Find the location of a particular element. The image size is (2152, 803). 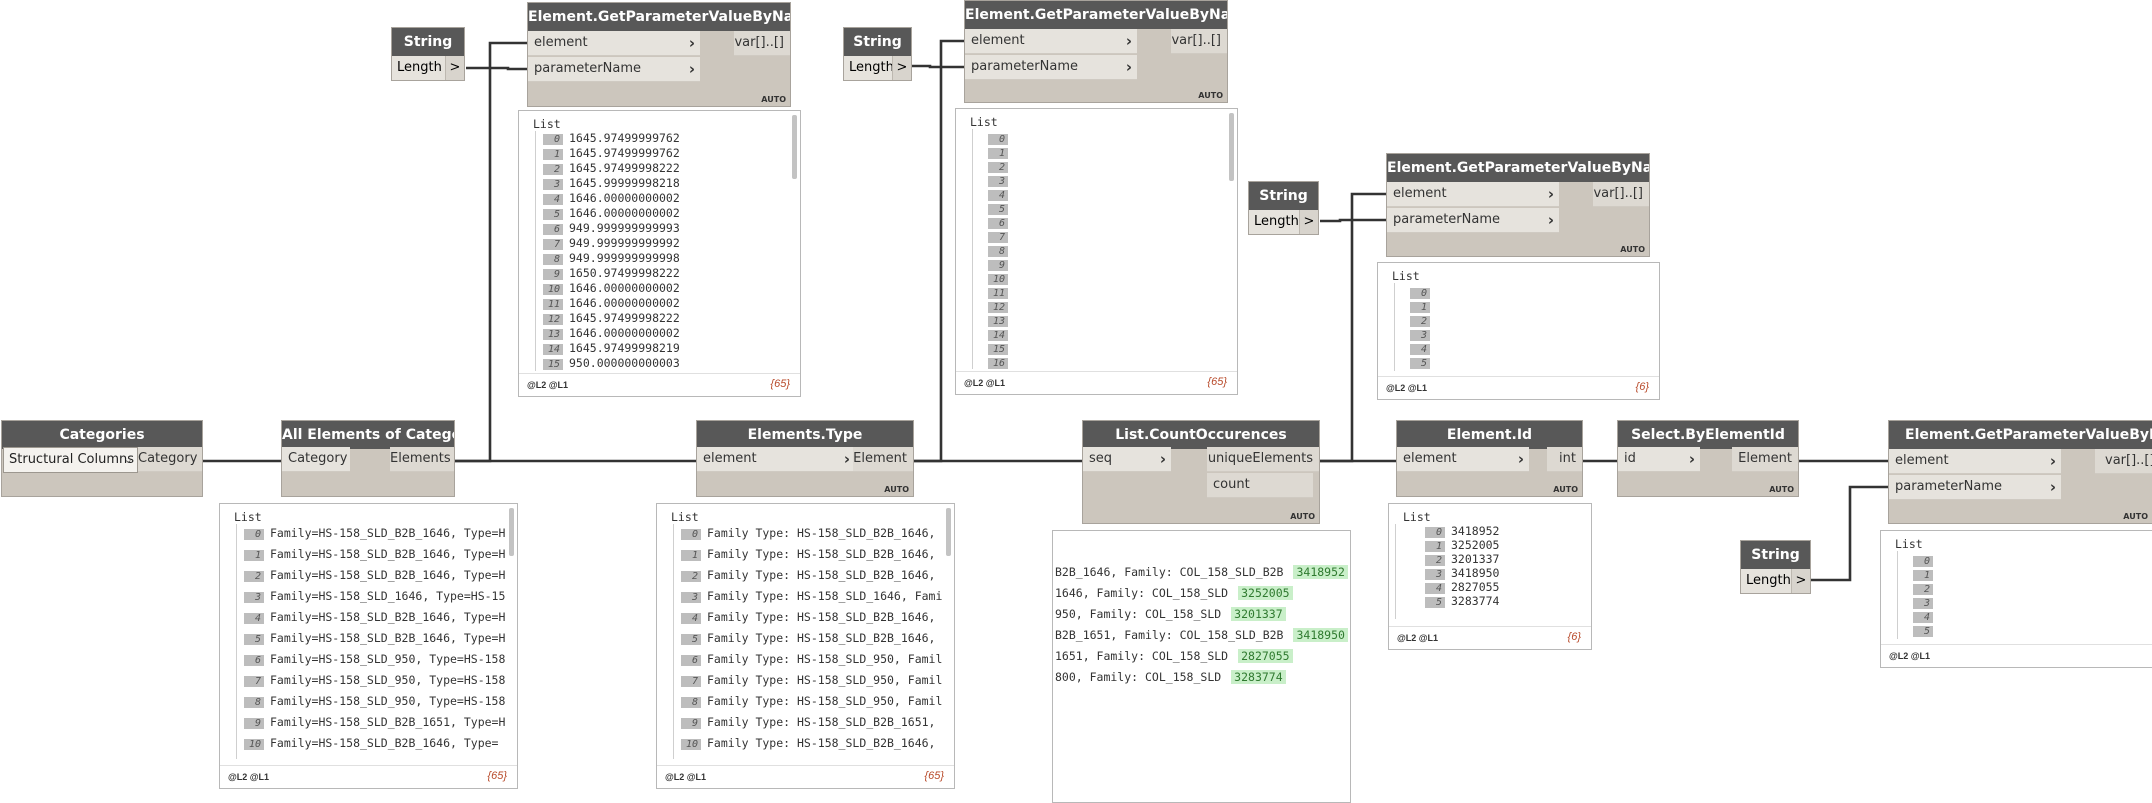

wire-string2-to-getparam2 is located at coordinates (938, 66).